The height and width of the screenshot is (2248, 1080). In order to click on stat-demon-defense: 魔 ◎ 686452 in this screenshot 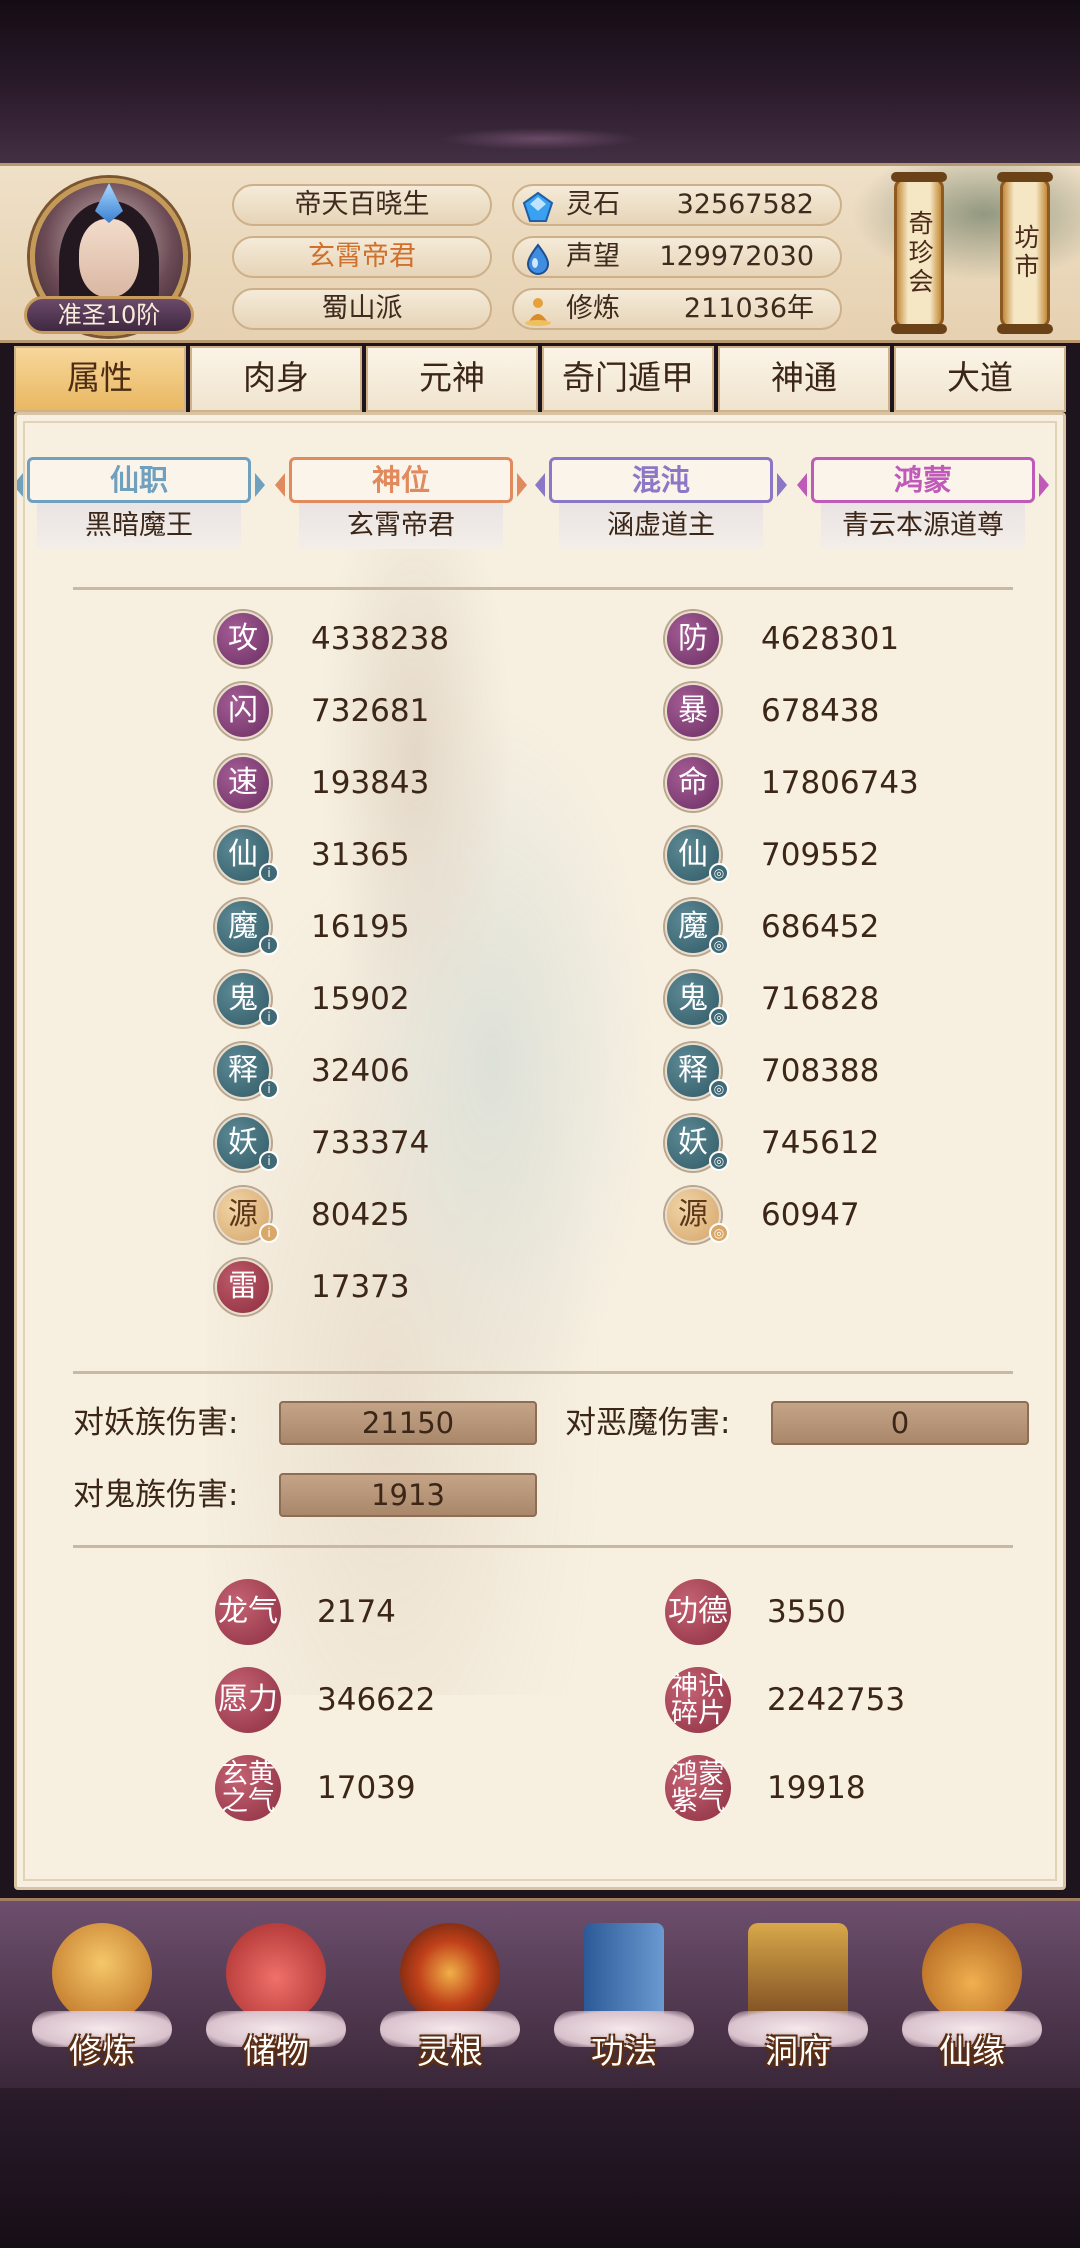, I will do `click(825, 927)`.